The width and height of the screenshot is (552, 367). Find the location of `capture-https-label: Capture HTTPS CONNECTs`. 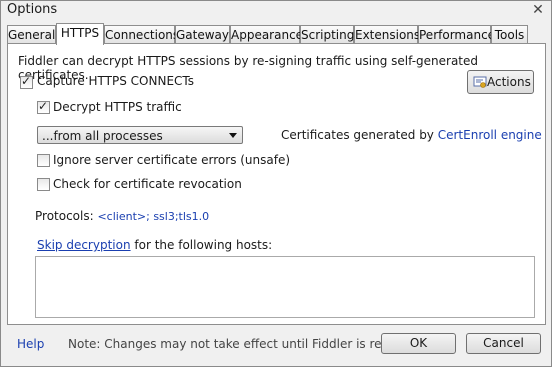

capture-https-label: Capture HTTPS CONNECTs is located at coordinates (116, 81).